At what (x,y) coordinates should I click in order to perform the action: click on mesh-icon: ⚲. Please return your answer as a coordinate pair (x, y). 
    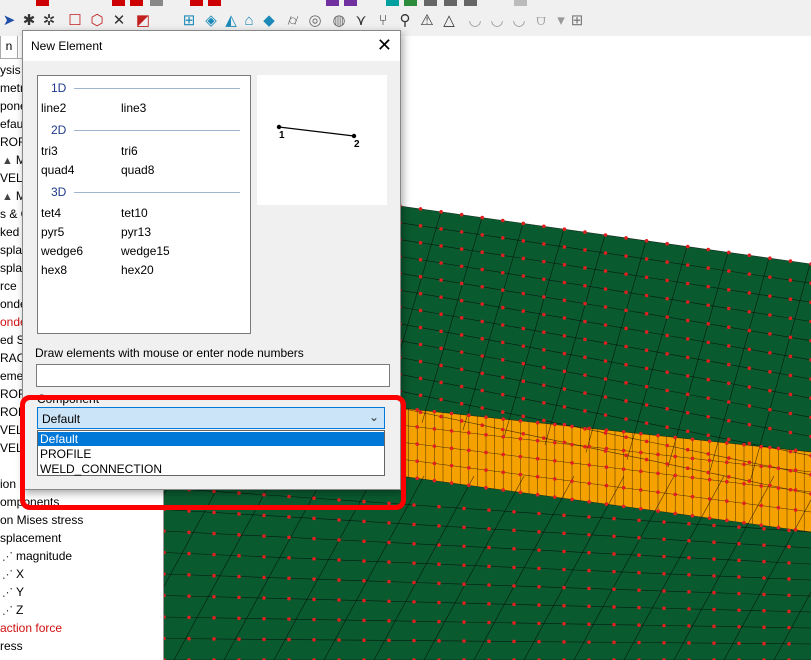
    Looking at the image, I should click on (405, 21).